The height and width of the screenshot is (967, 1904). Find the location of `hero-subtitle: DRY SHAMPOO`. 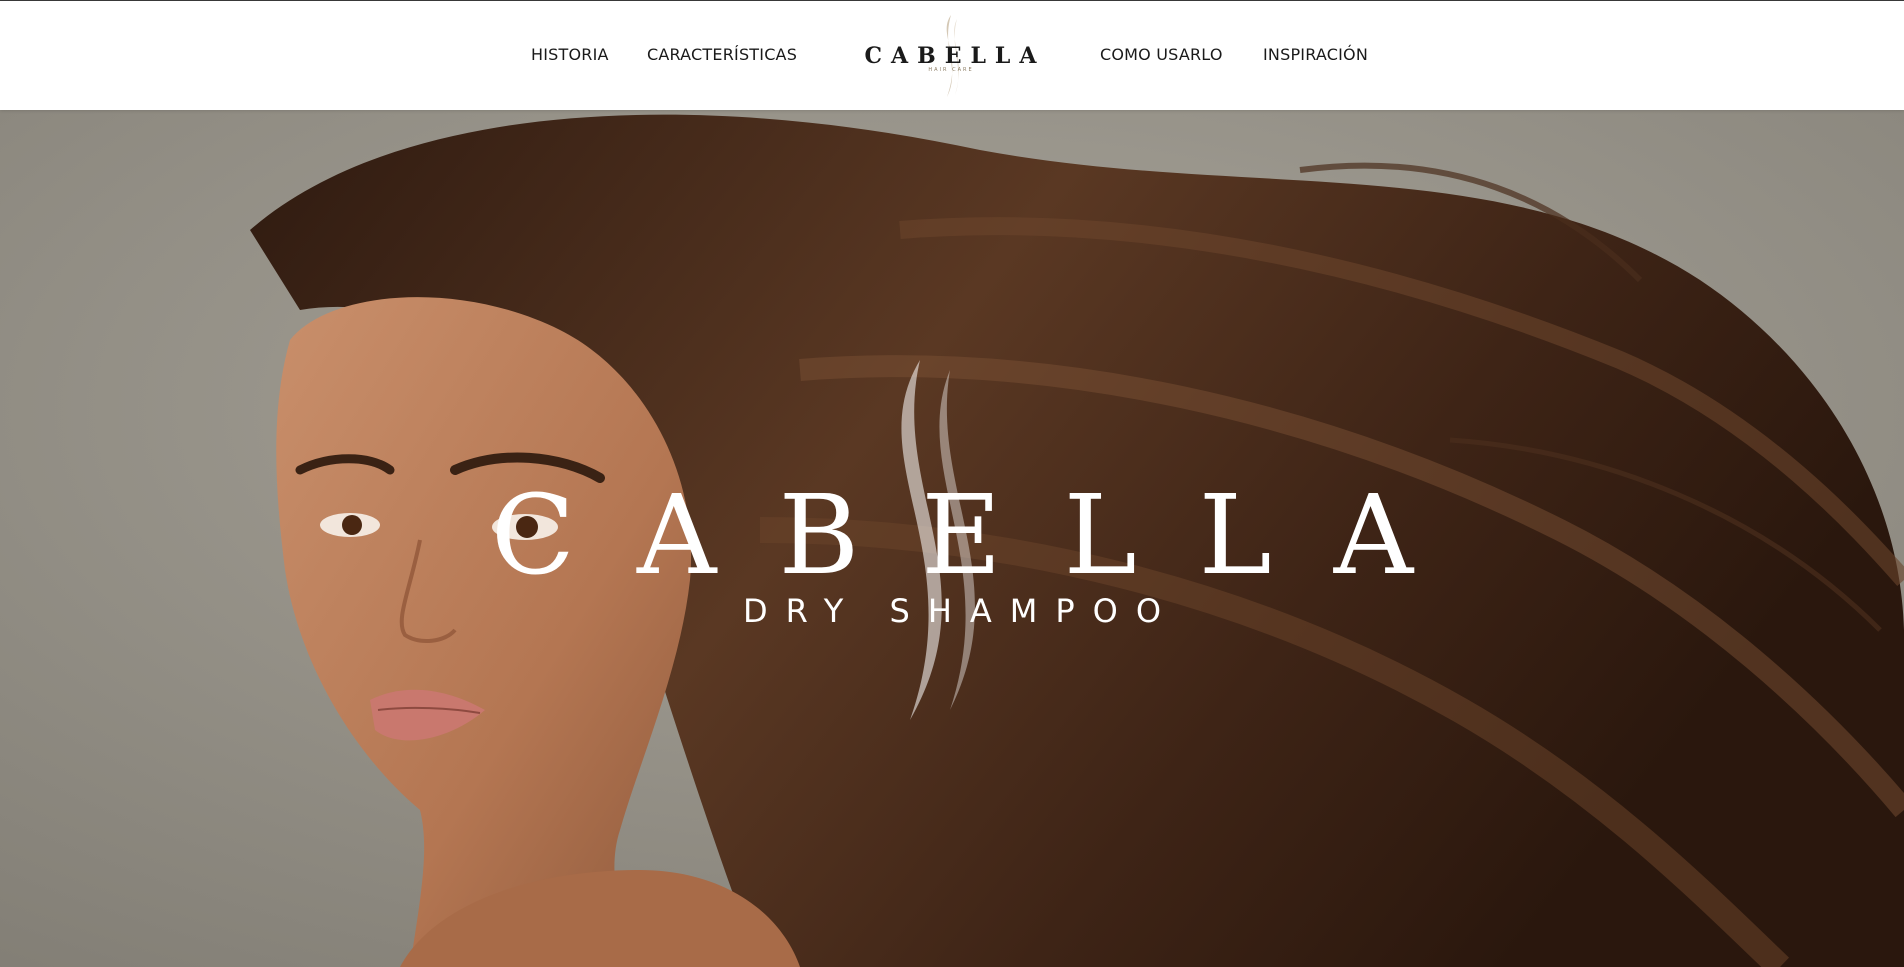

hero-subtitle: DRY SHAMPOO is located at coordinates (961, 611).